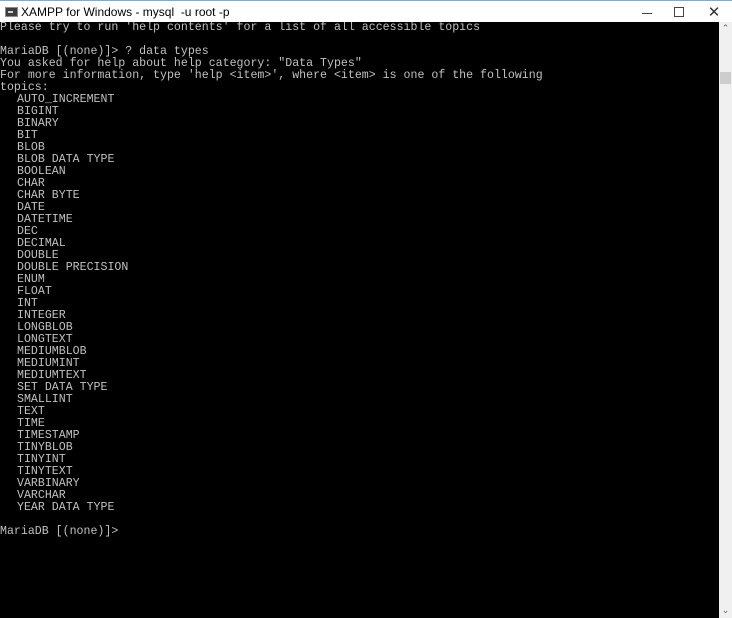 This screenshot has width=732, height=618. Describe the element at coordinates (45, 471) in the screenshot. I see `topic-item: TINYTEXT` at that location.